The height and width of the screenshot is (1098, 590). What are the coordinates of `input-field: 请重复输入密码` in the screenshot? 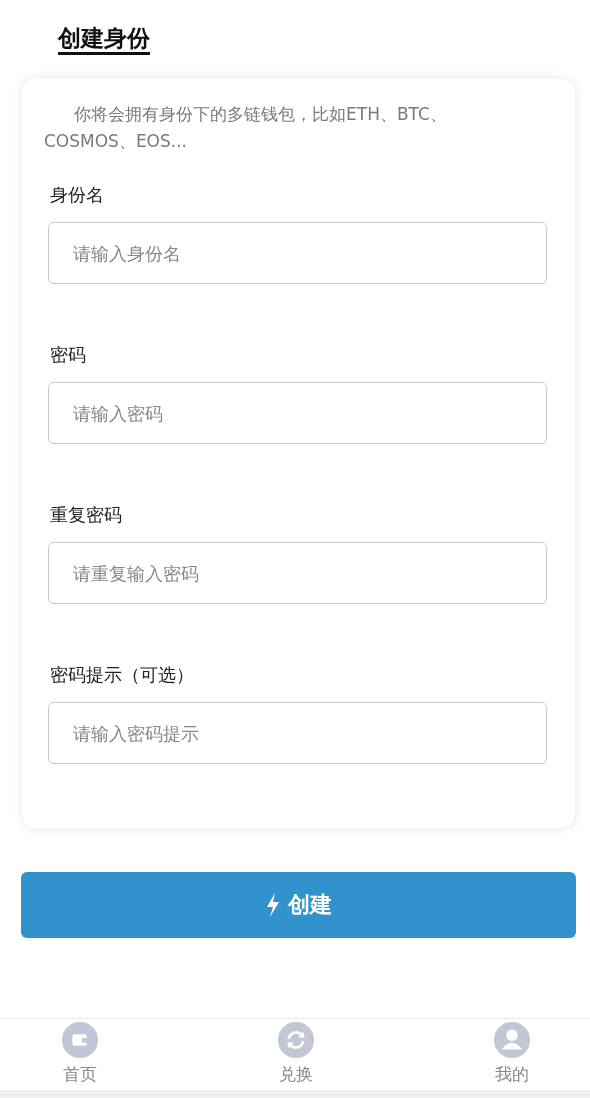 It's located at (297, 573).